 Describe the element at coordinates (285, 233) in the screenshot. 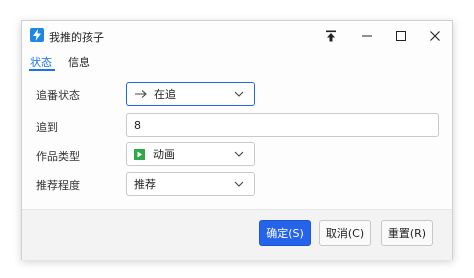

I see `ok-button: 确定(S)` at that location.